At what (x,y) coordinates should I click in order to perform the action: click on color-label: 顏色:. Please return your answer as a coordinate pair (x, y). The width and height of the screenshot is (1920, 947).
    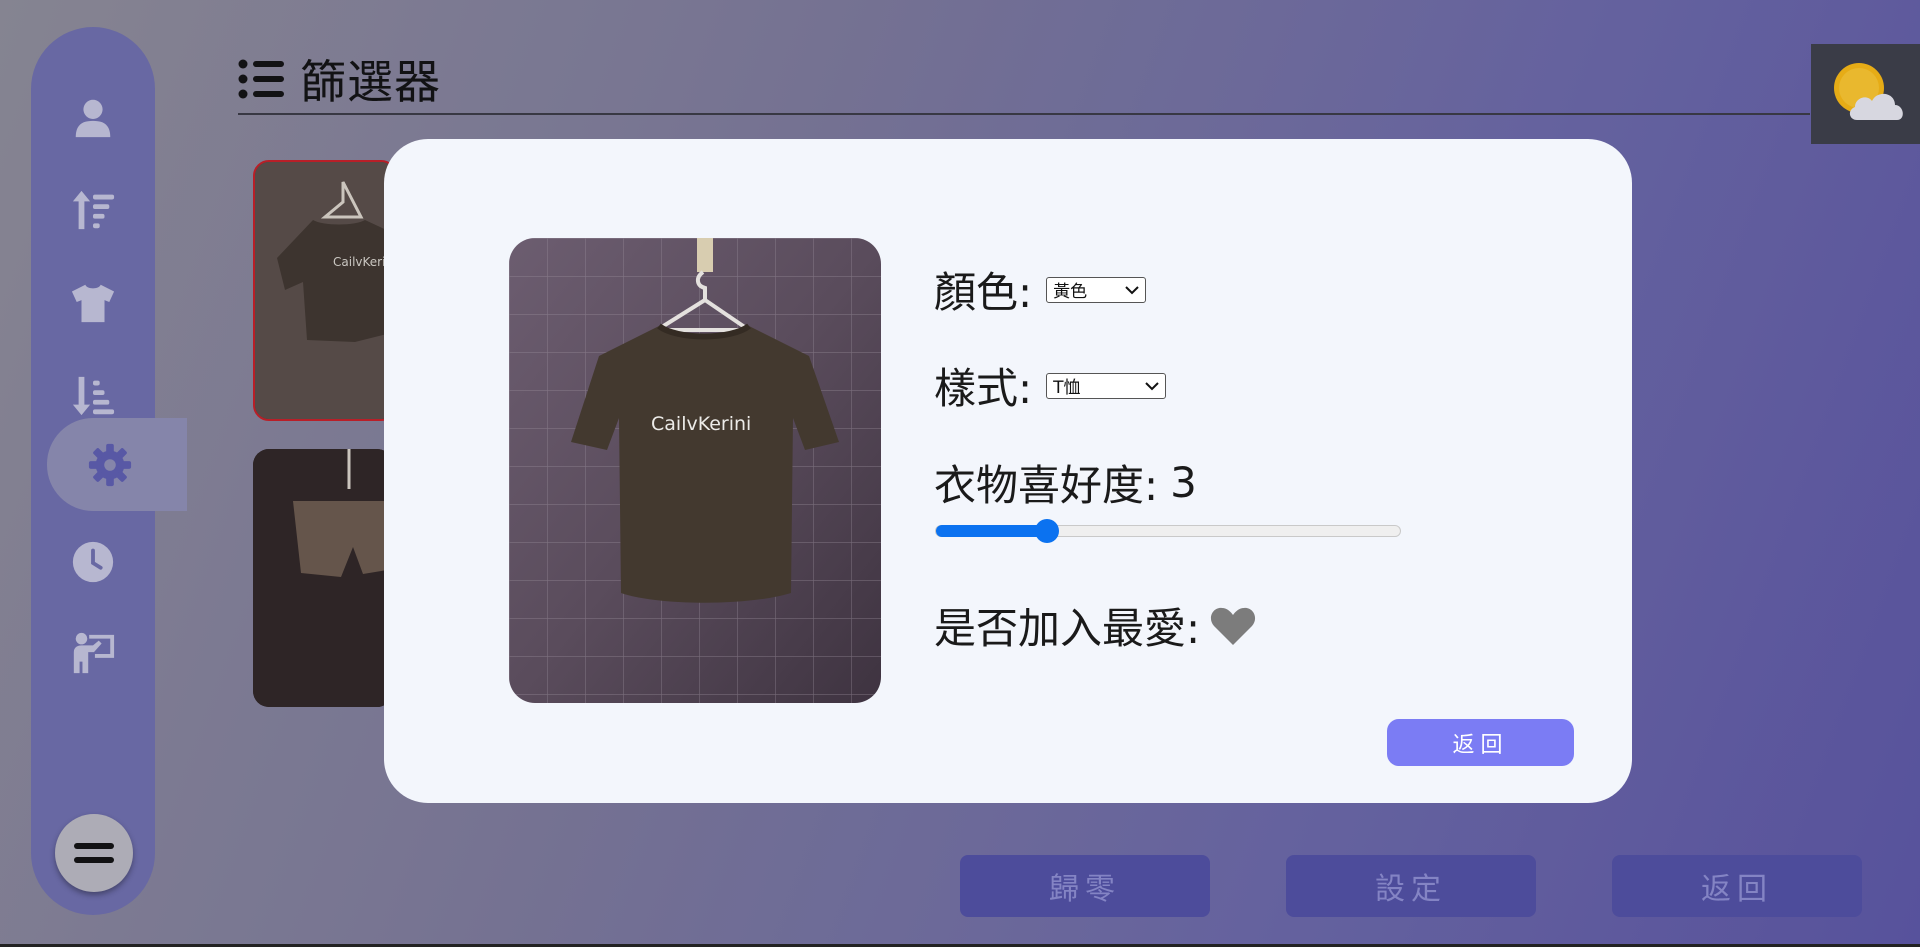
    Looking at the image, I should click on (983, 292).